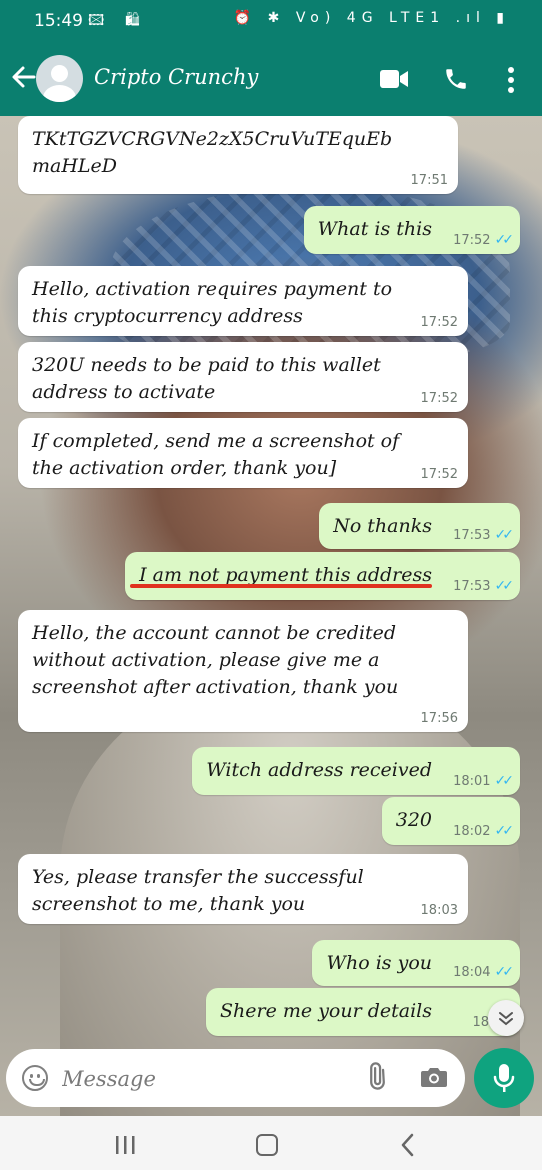 This screenshot has width=542, height=1170. I want to click on message-text: No thanks, so click(382, 526).